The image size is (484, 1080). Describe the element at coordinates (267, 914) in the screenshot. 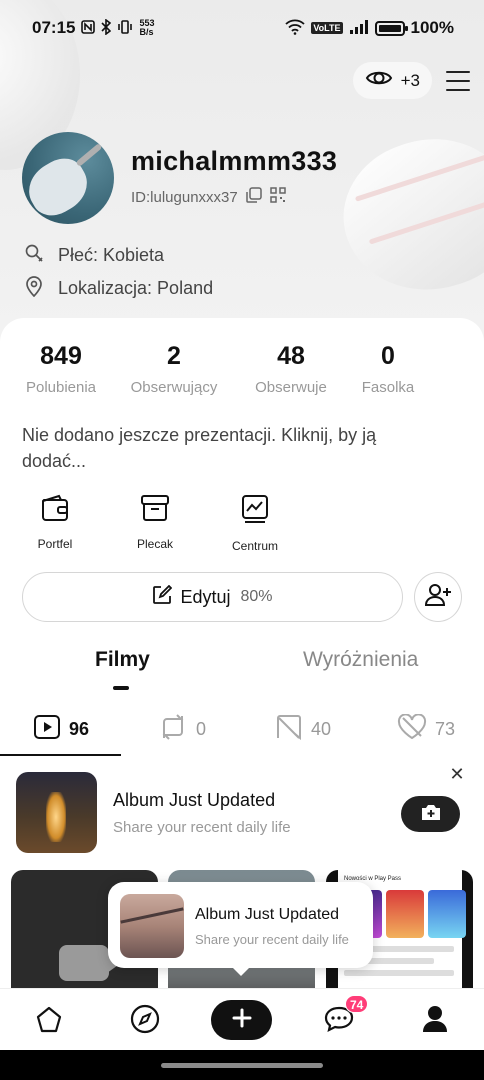

I see `popup-title: Album Just Updated` at that location.